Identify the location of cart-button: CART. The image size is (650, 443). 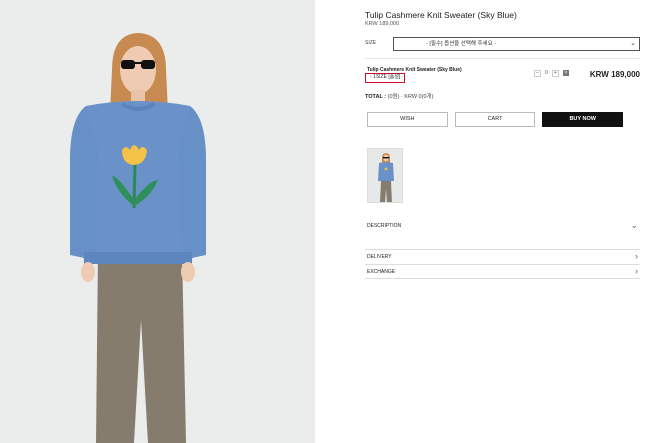
(495, 119).